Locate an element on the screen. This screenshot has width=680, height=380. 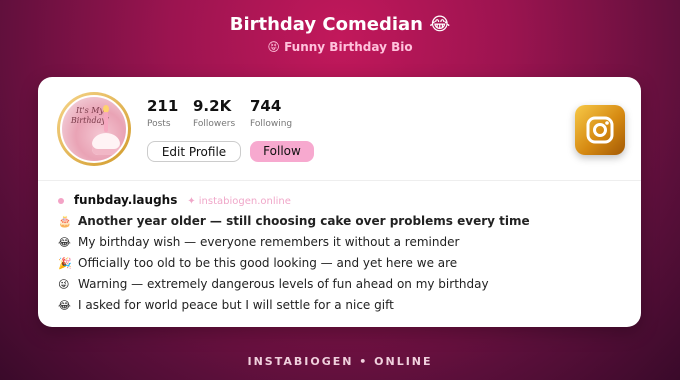
stat-followers: 9.2K Followers is located at coordinates (223, 113).